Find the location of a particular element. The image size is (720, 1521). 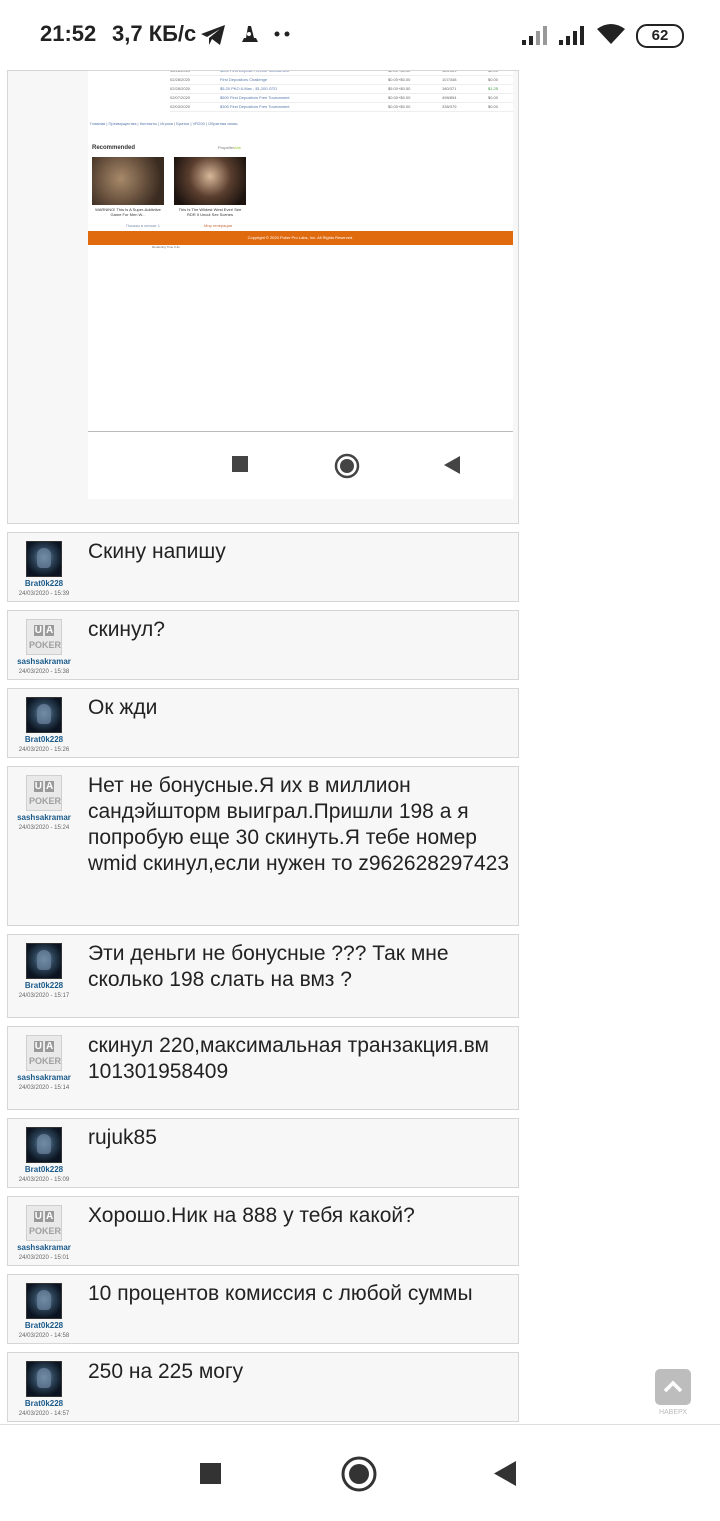

battery-indicator: 62 is located at coordinates (660, 36).